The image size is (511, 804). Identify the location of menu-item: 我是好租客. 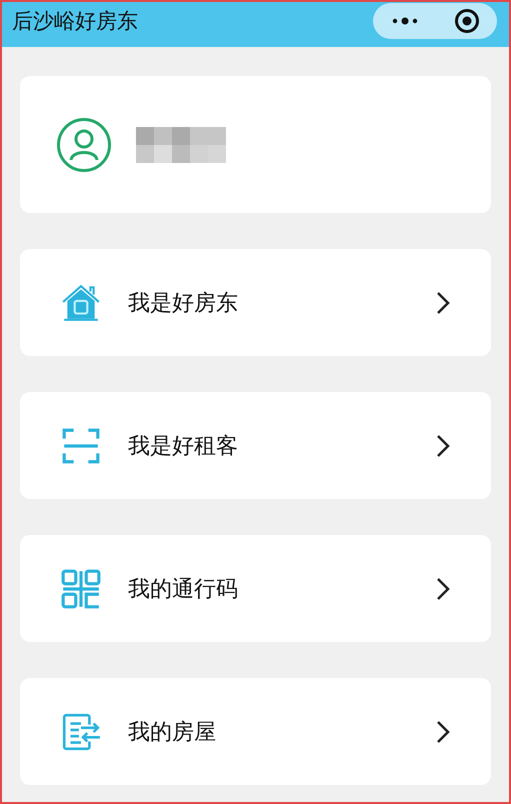
(255, 445).